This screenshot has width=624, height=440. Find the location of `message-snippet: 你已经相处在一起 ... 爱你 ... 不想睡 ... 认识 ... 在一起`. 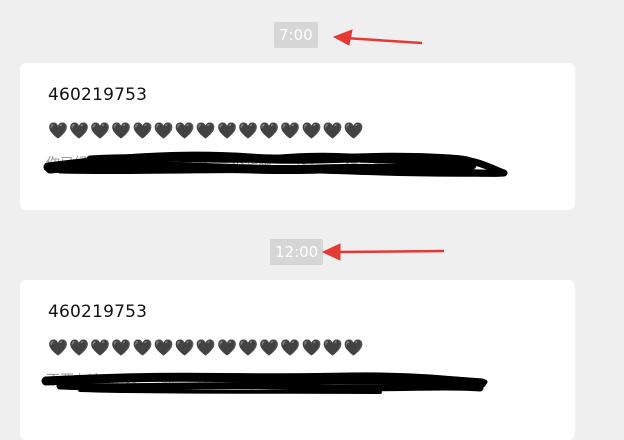

message-snippet: 你已经相处在一起 ... 爱你 ... 不想睡 ... 认识 ... 在一起 is located at coordinates (217, 164).